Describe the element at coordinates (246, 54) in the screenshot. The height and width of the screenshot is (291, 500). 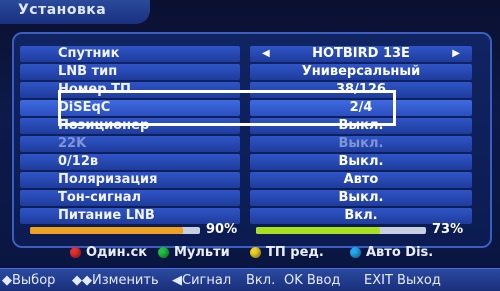
I see `menu-row-satellite: Спутник ◀ HOTBIRD 13E ▶` at that location.